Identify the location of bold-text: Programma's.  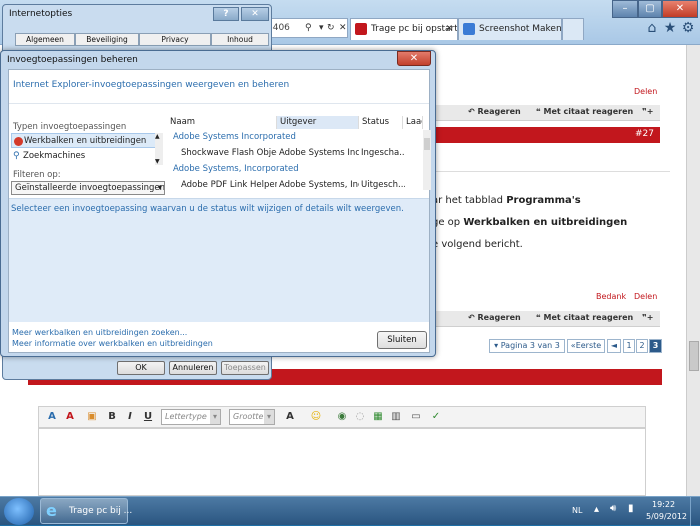
(543, 200).